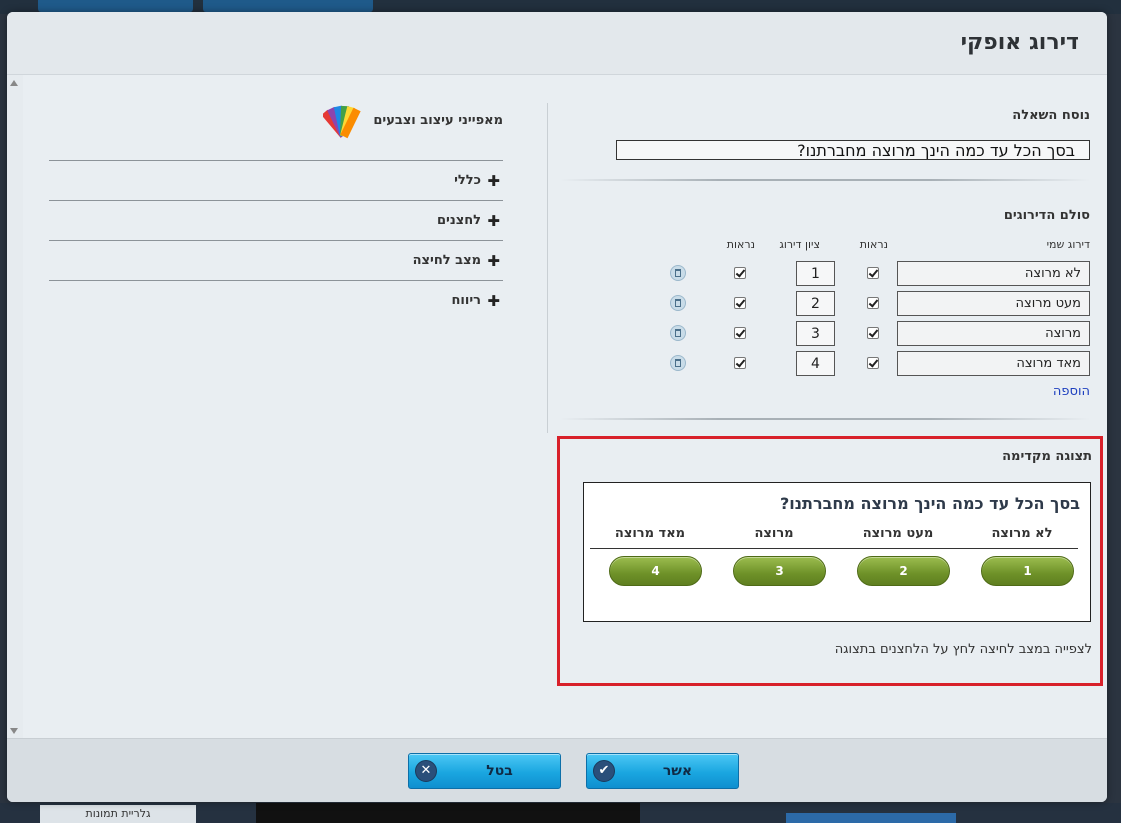 Image resolution: width=1121 pixels, height=823 pixels. I want to click on header-name-visibility: נראות, so click(873, 244).